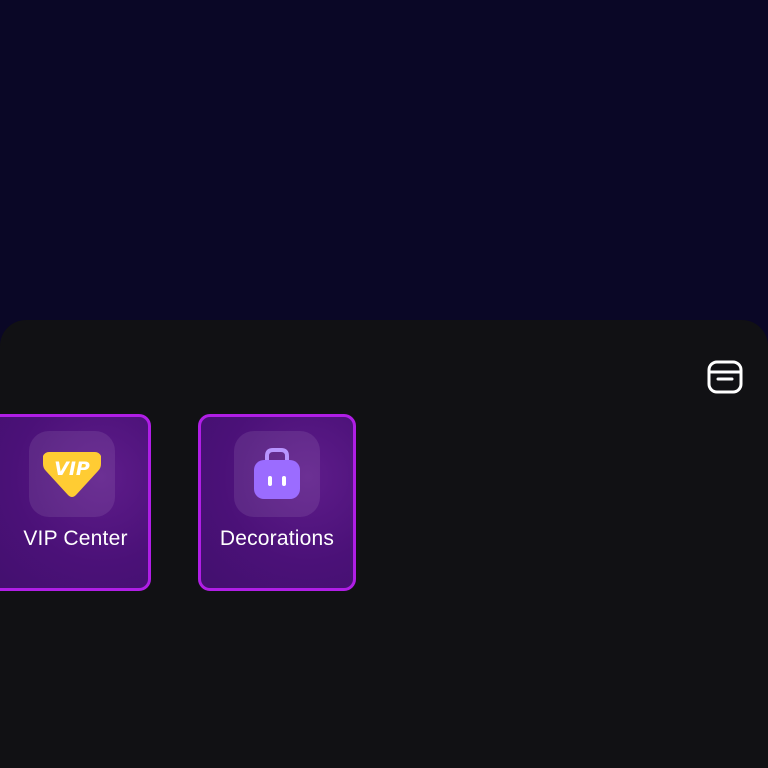  I want to click on decorations-card: Decorations, so click(277, 502).